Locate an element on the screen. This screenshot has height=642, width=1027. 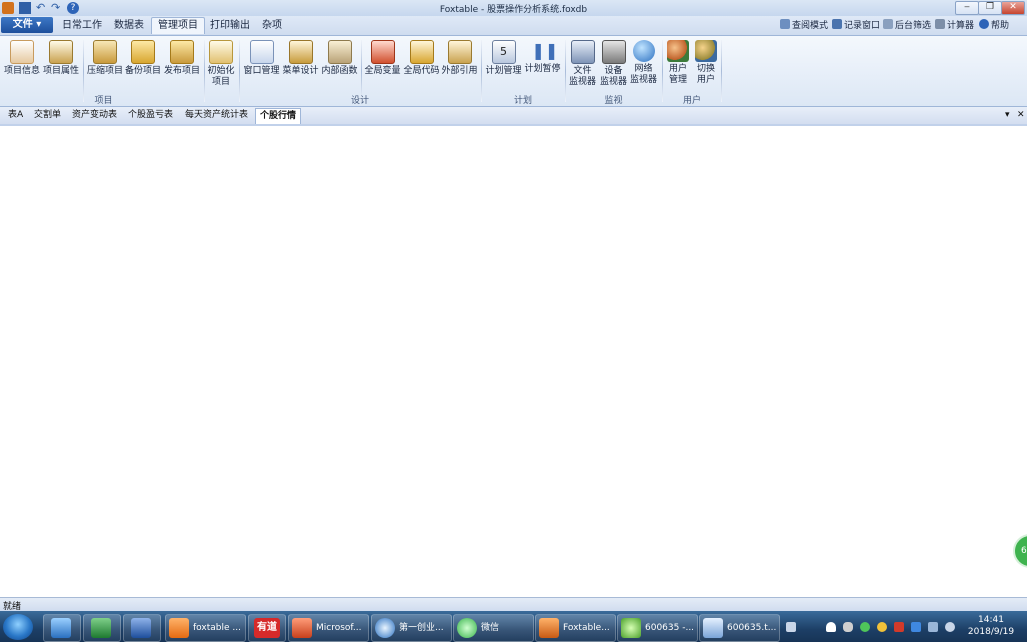
project-properties-button: 项目属性 is located at coordinates (61, 58).